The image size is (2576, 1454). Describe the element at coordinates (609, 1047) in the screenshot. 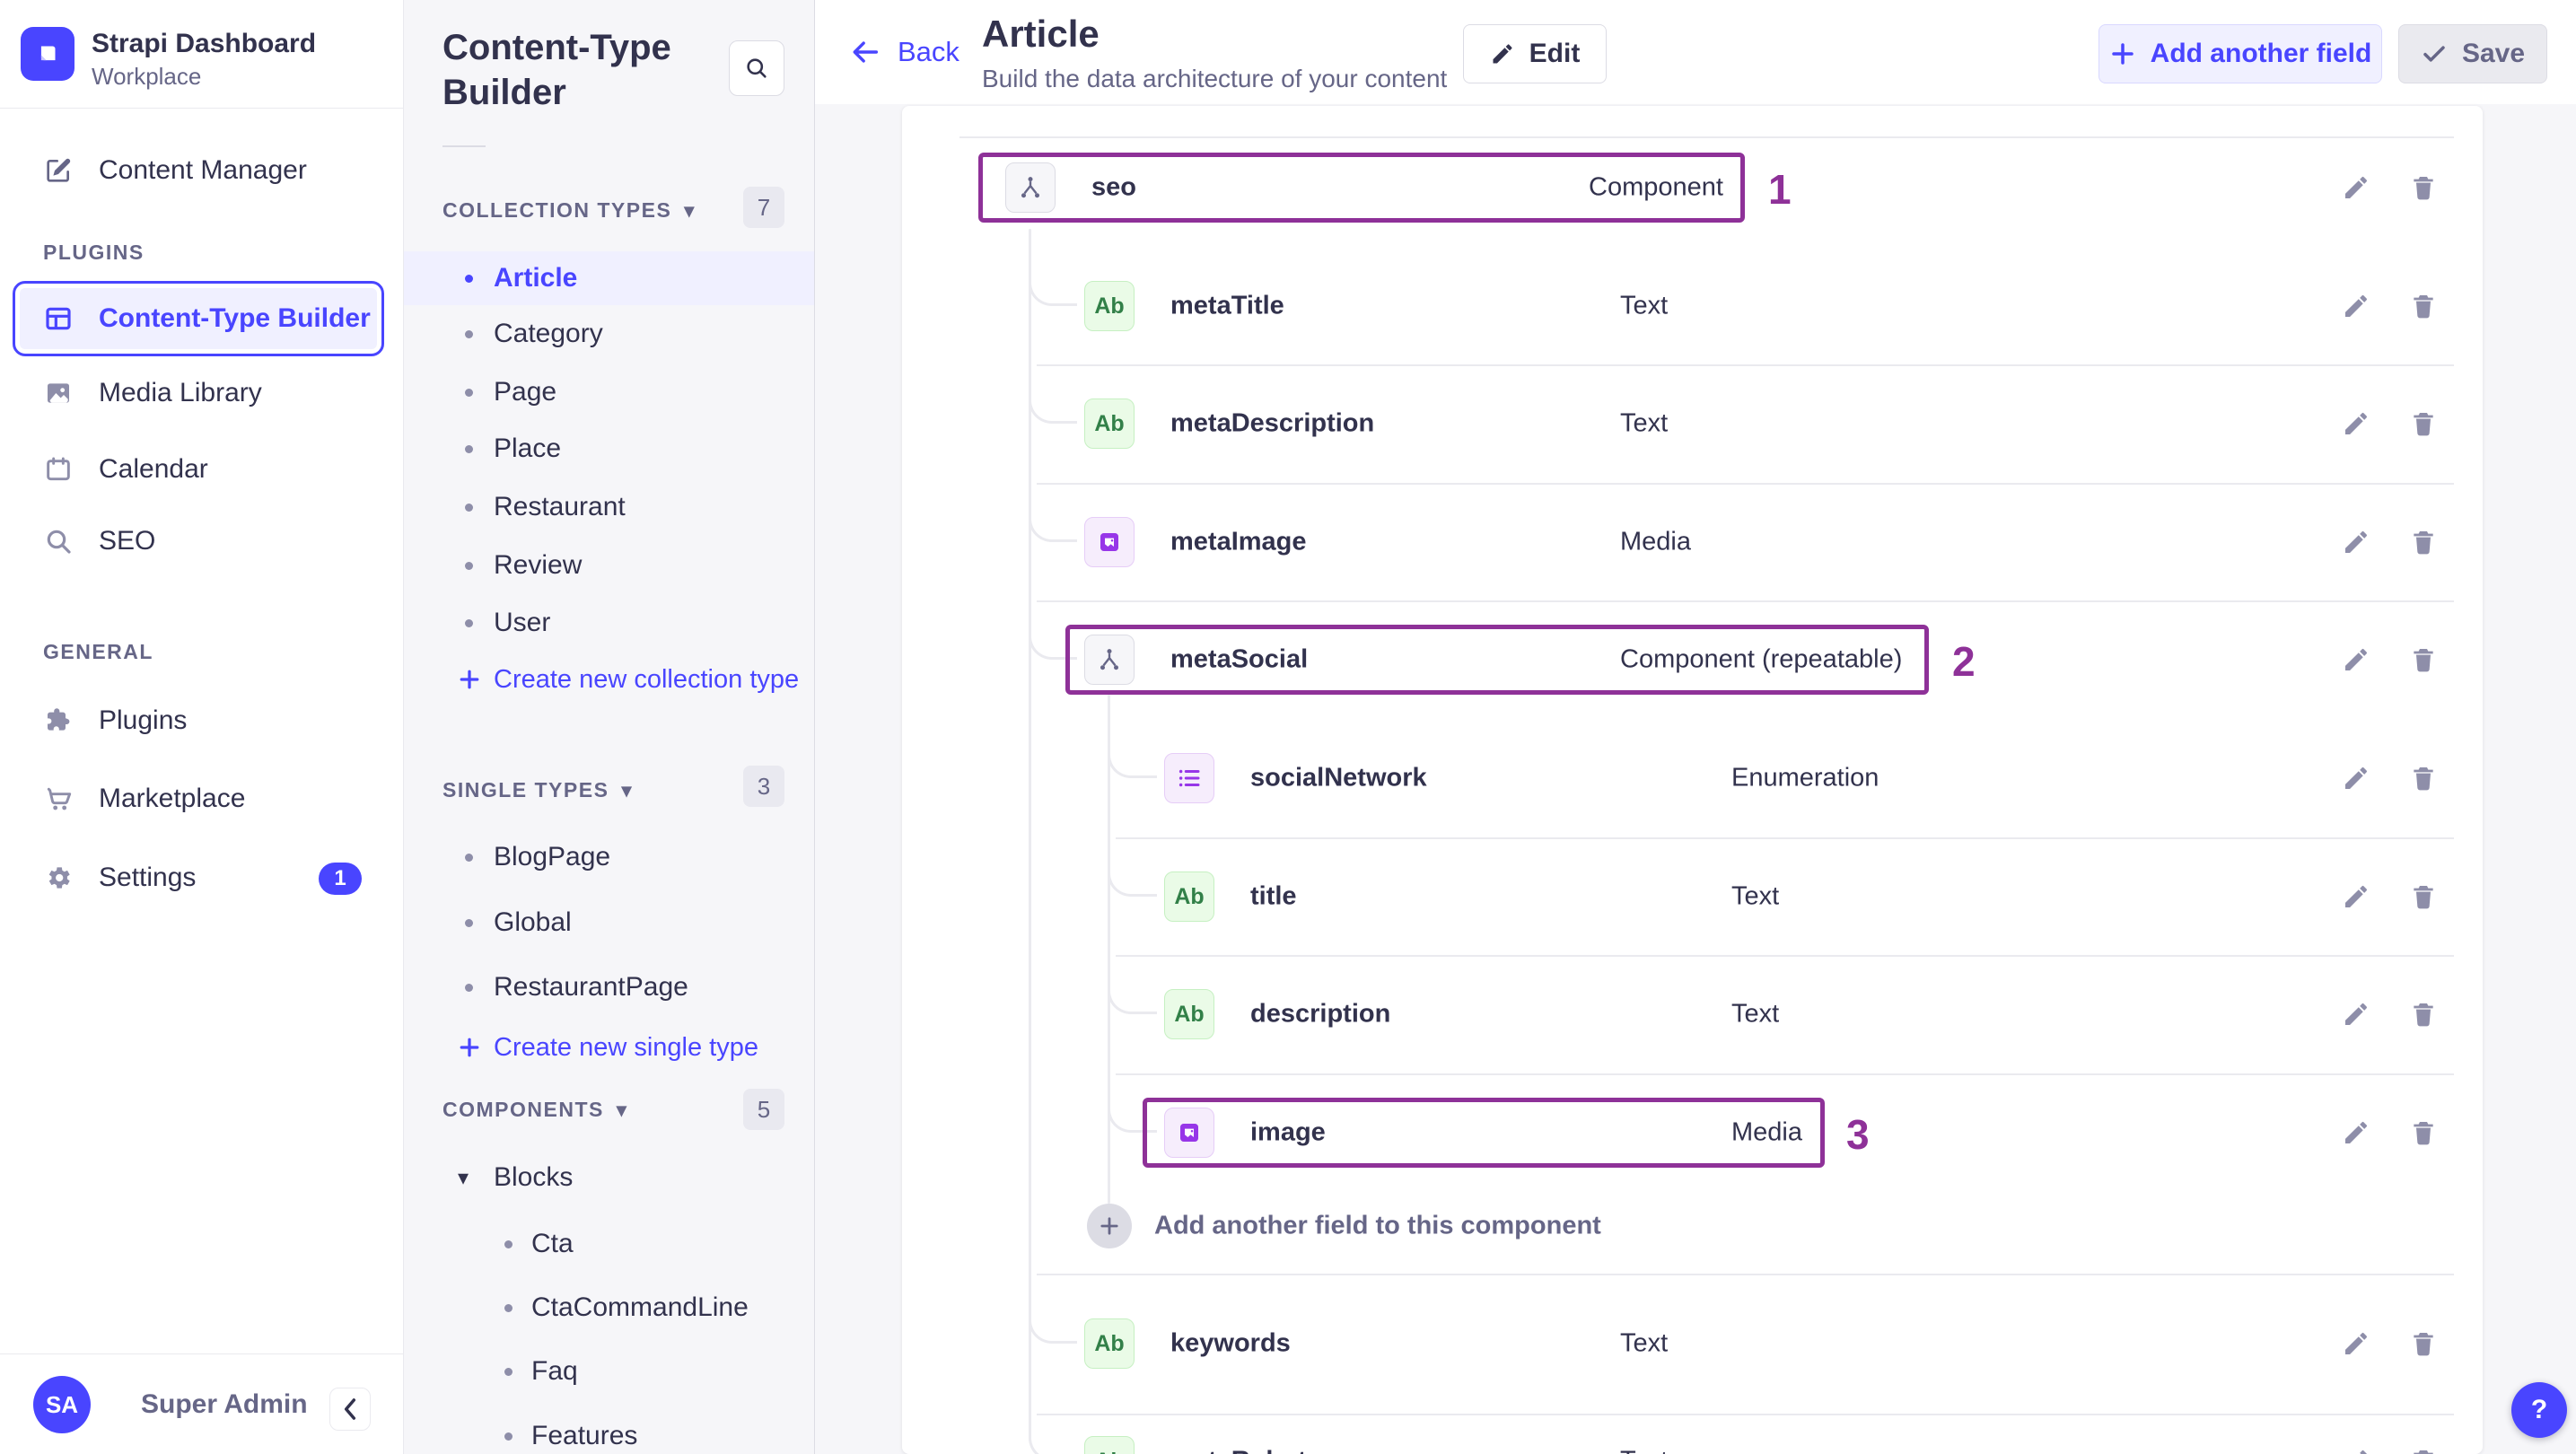

I see `create-single-type-link: Create new single type` at that location.